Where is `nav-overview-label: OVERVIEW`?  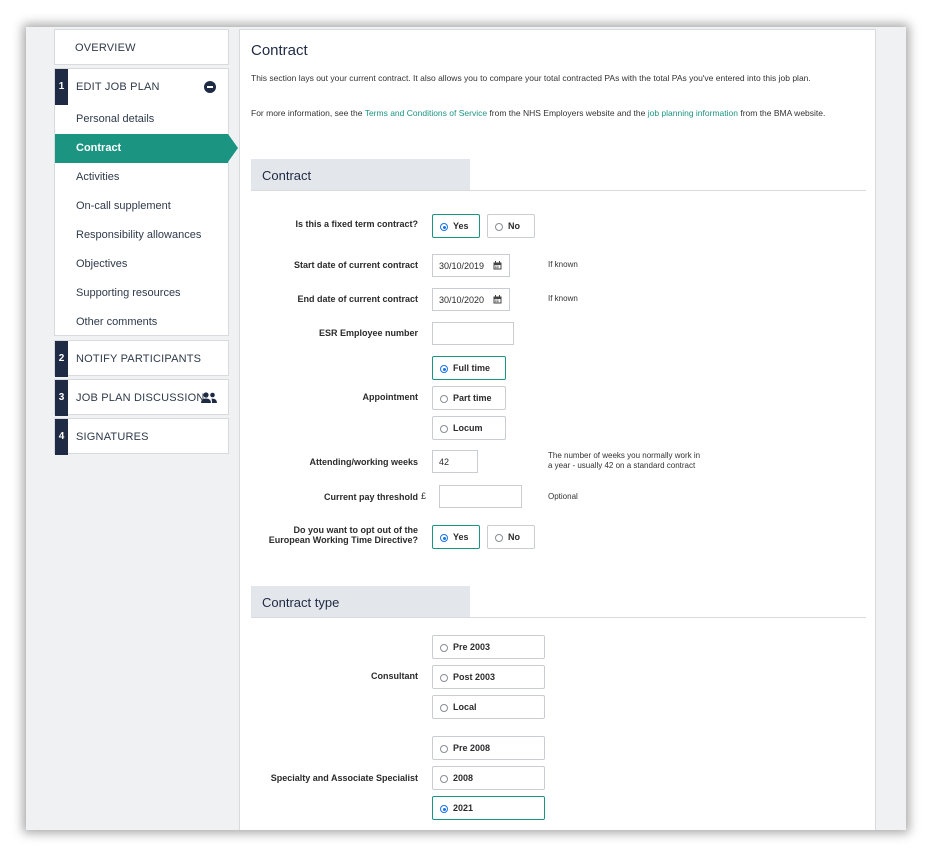 nav-overview-label: OVERVIEW is located at coordinates (105, 48).